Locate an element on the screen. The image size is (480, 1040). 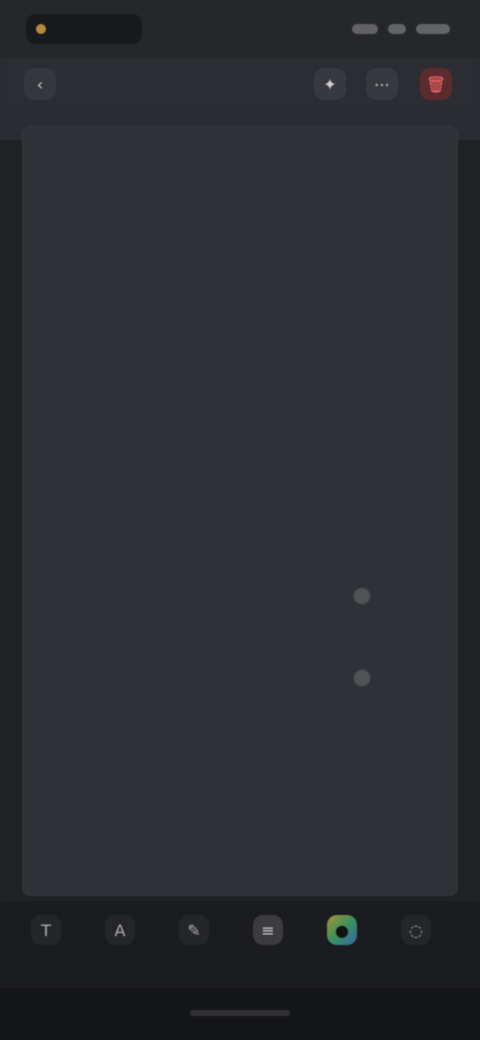
delete-button: 🗑 is located at coordinates (436, 84).